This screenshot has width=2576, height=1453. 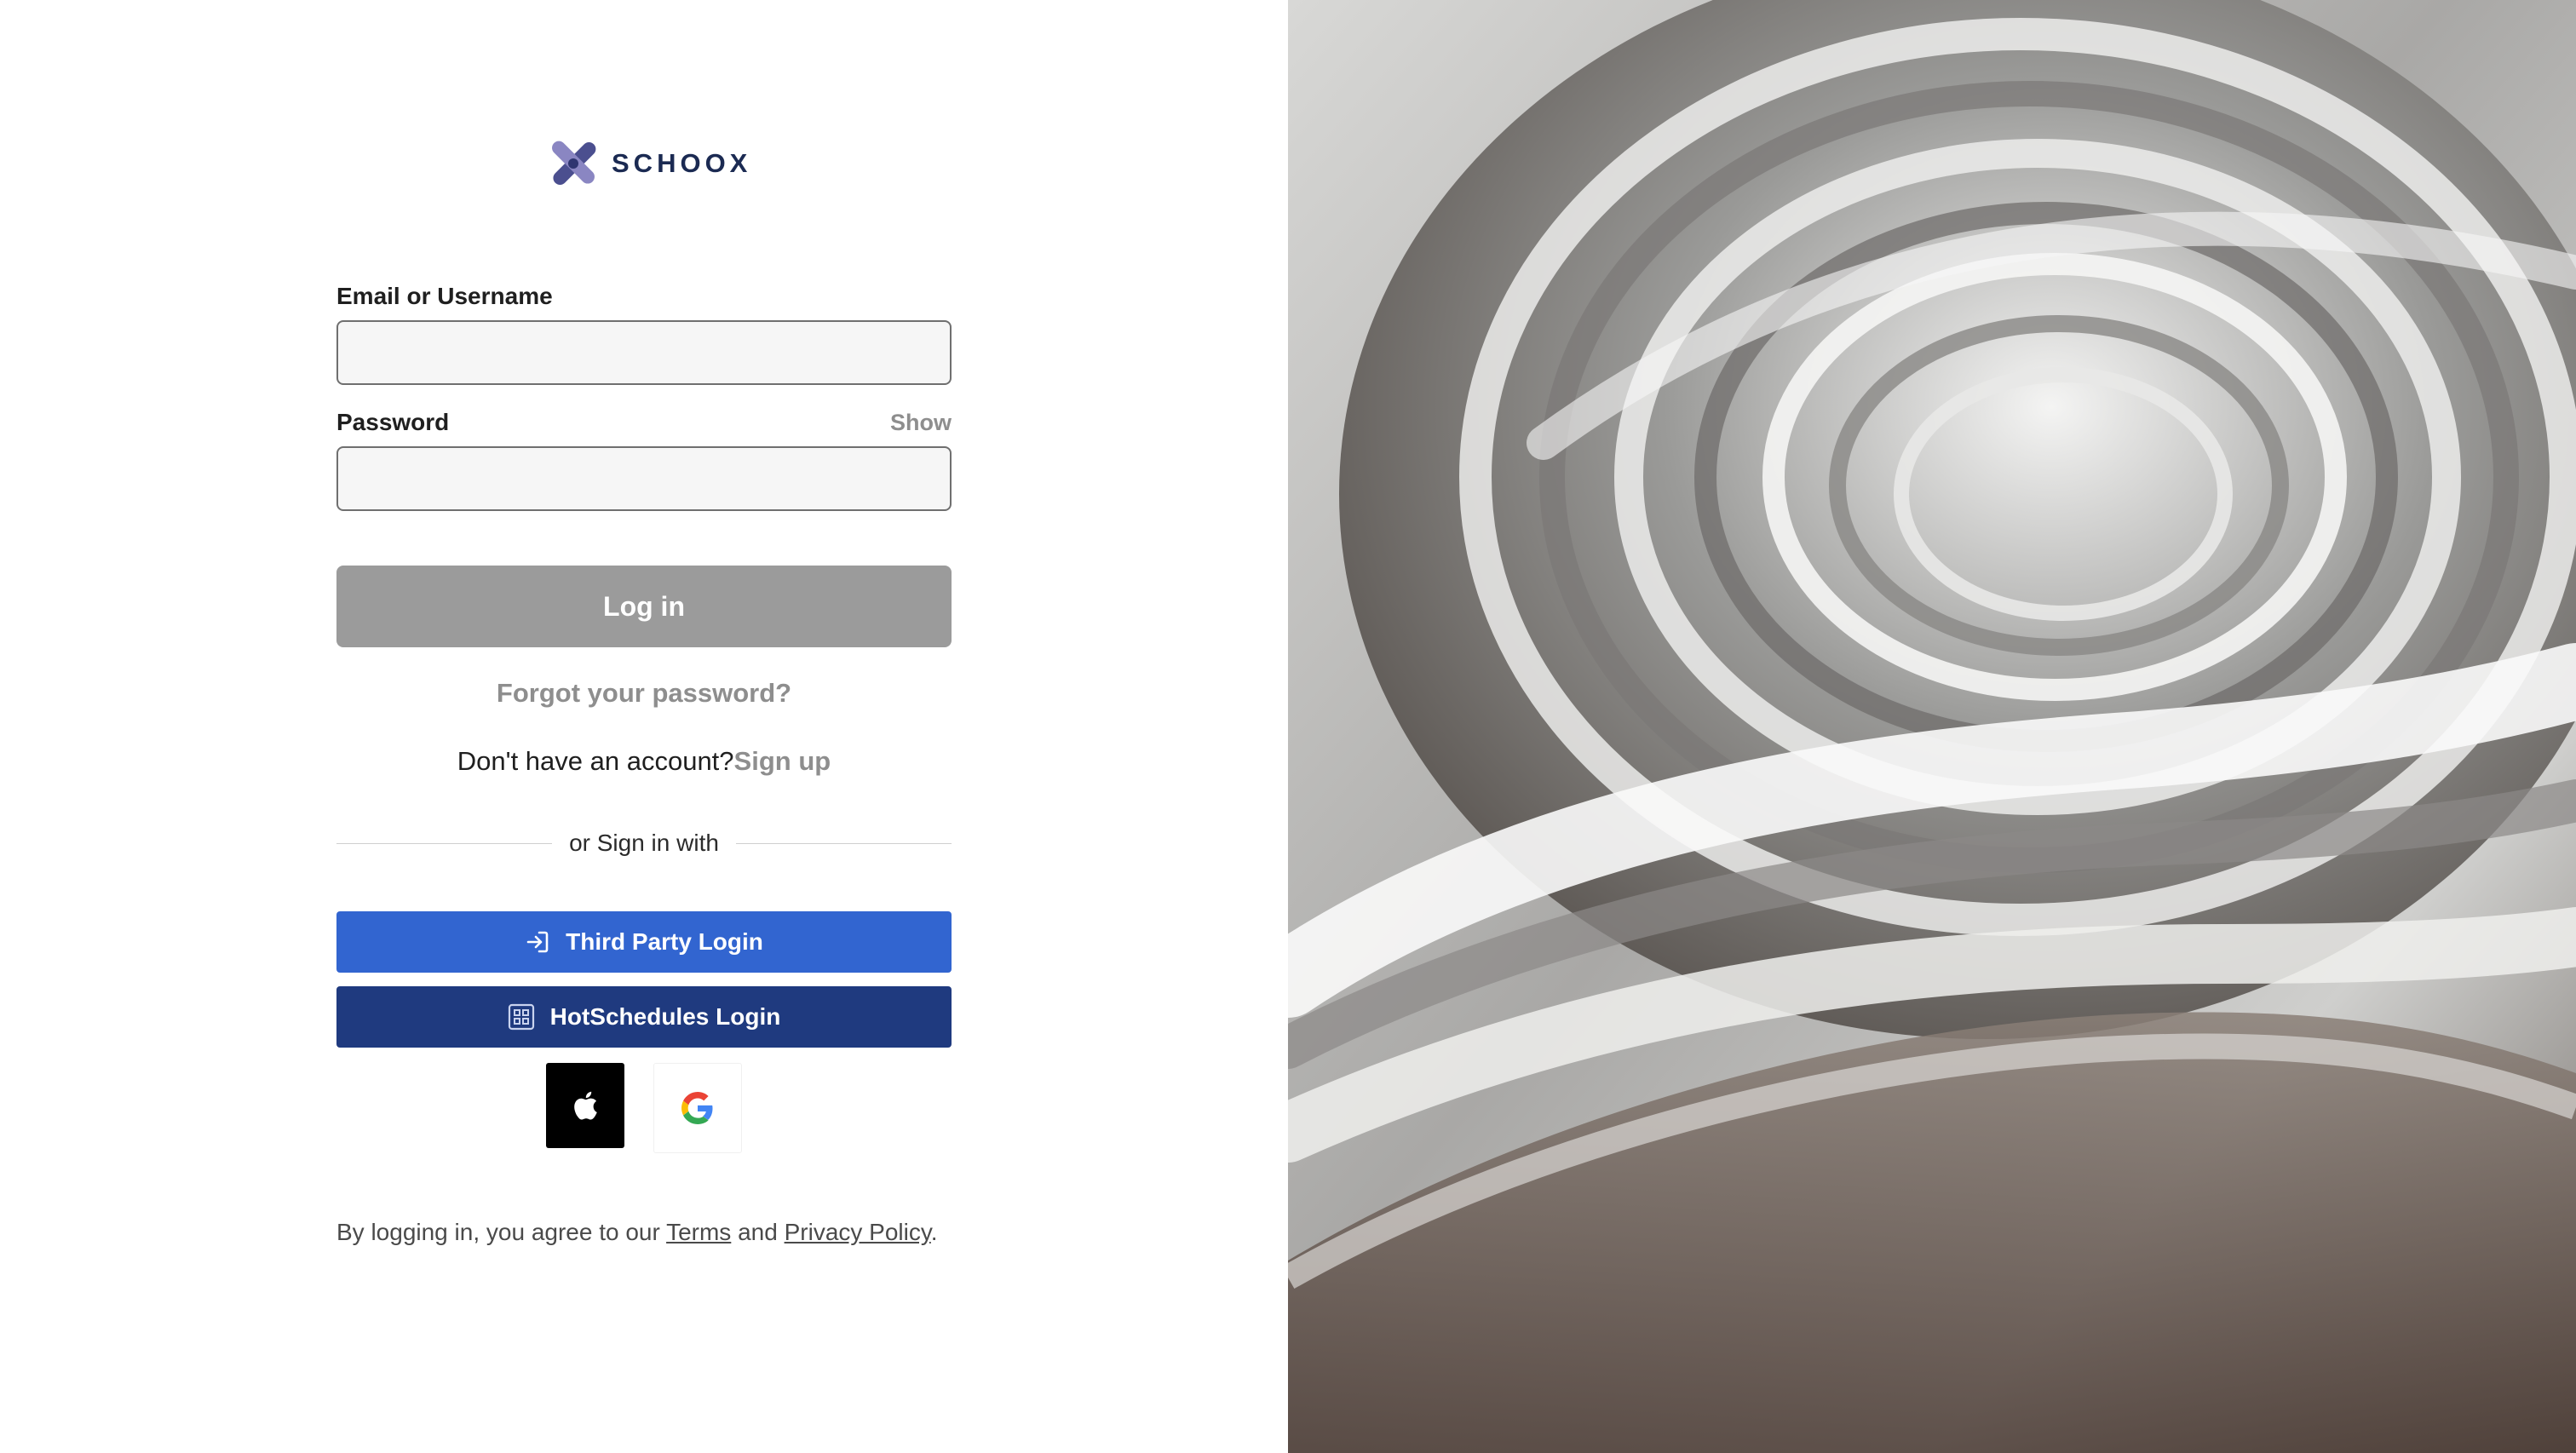 I want to click on divider-line-right, so click(x=844, y=843).